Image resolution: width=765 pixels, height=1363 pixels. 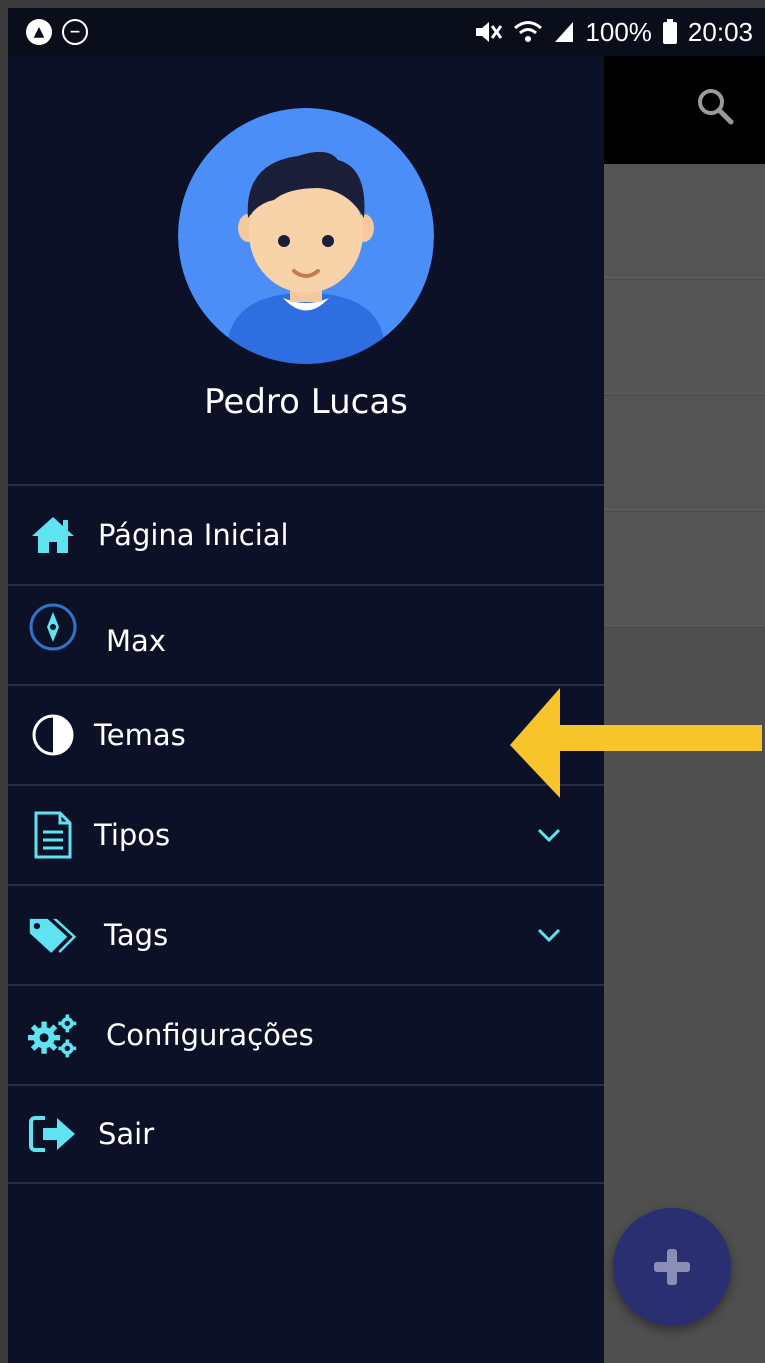 I want to click on logout-icon, so click(x=53, y=1134).